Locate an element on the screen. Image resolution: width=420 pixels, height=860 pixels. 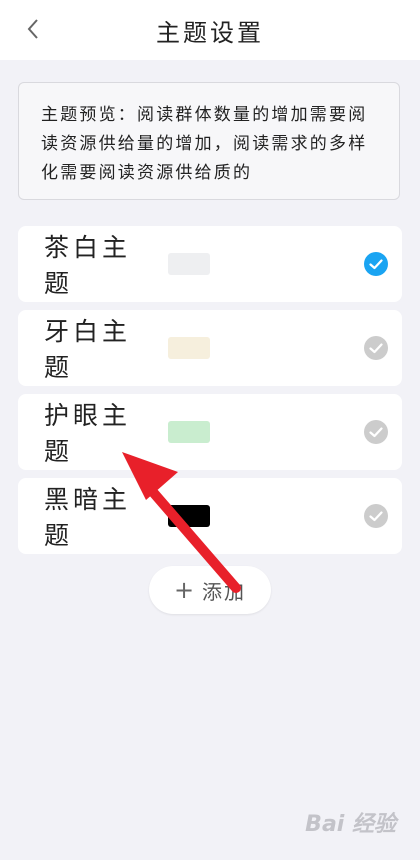
theme-option-dark: 黑暗主题 is located at coordinates (210, 516).